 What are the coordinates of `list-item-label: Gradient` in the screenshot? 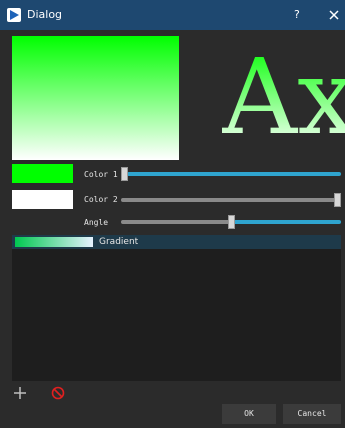 It's located at (119, 242).